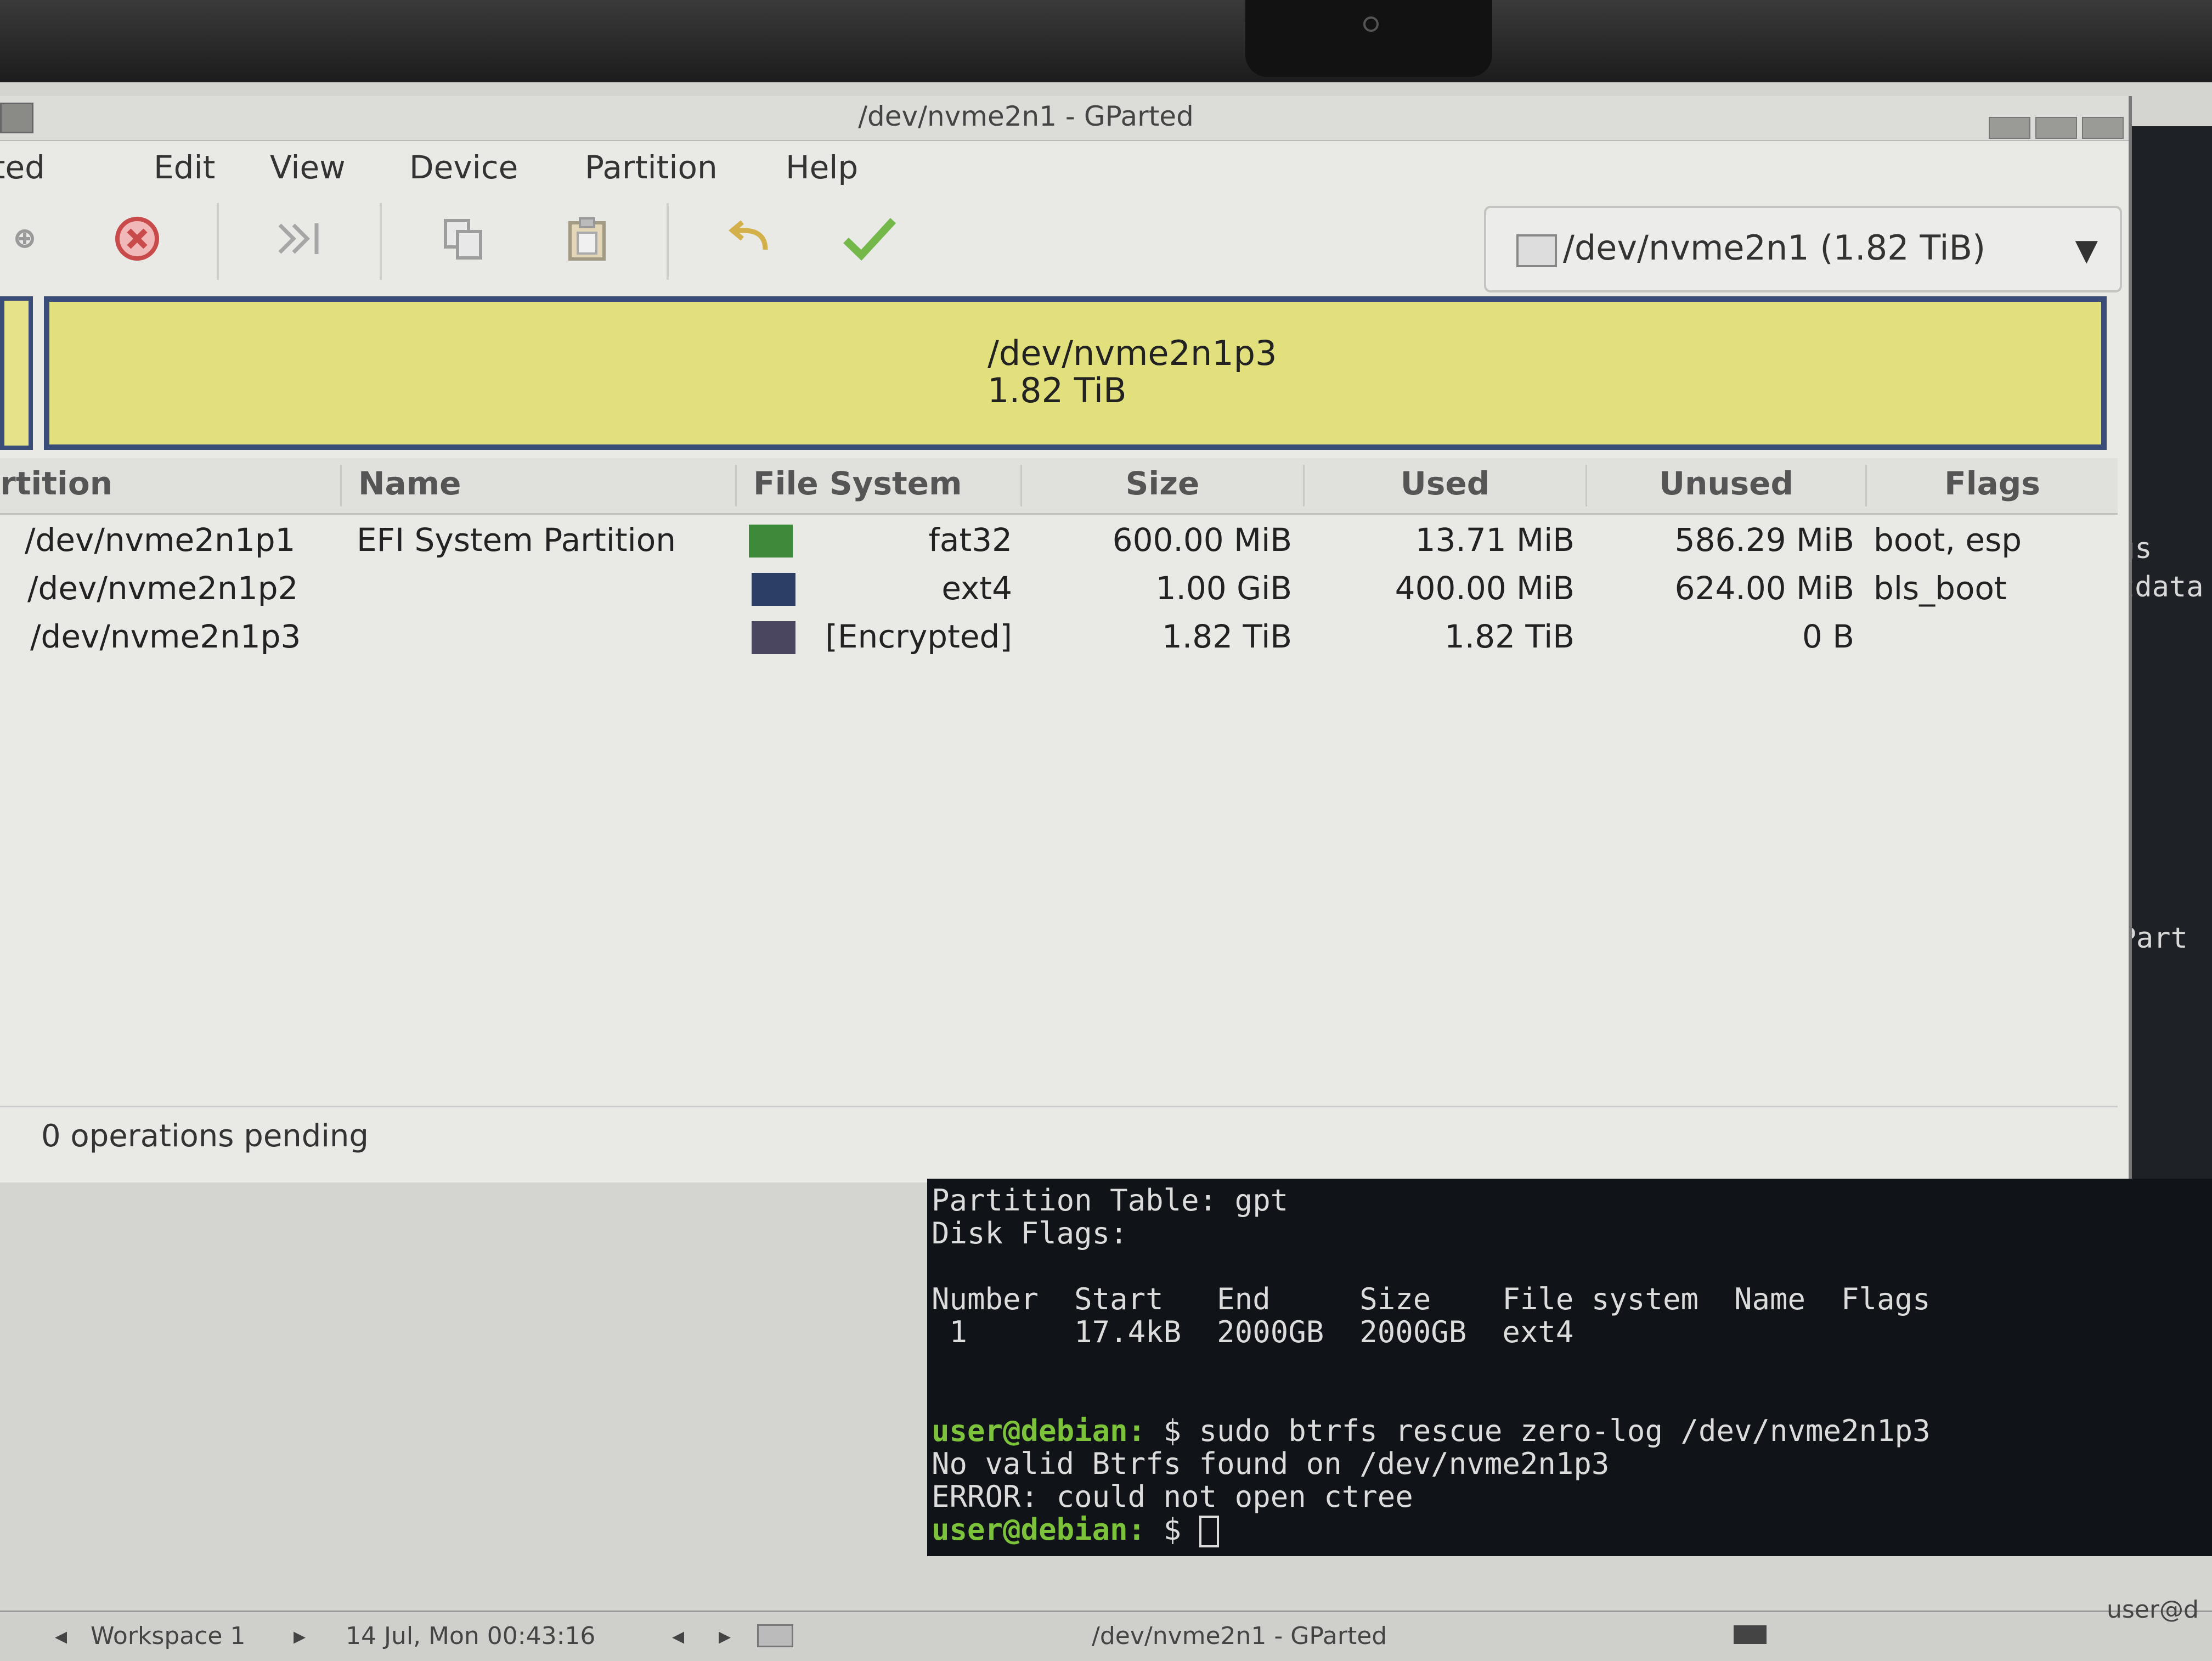  Describe the element at coordinates (1226, 636) in the screenshot. I see `partition-size: 1.82 TiB` at that location.